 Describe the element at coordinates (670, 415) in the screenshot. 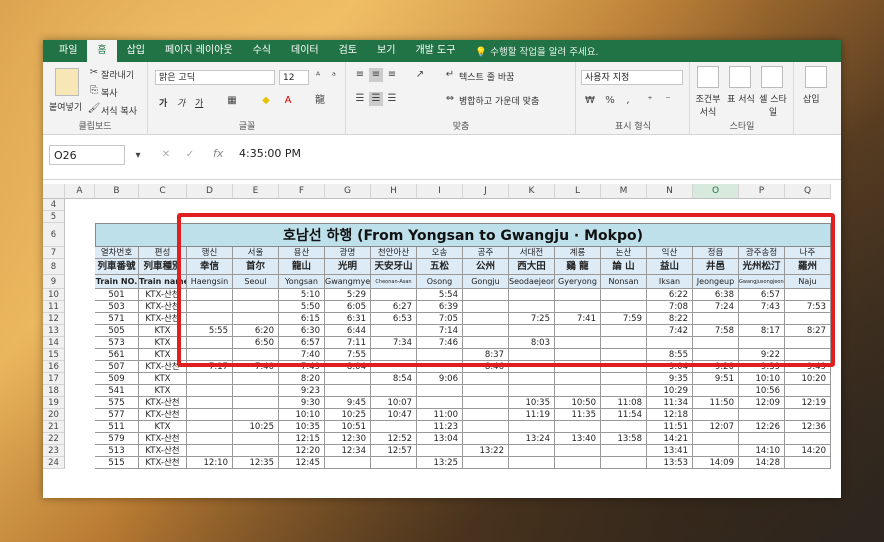

I see `table-cell-r20-c12: 12:18` at that location.